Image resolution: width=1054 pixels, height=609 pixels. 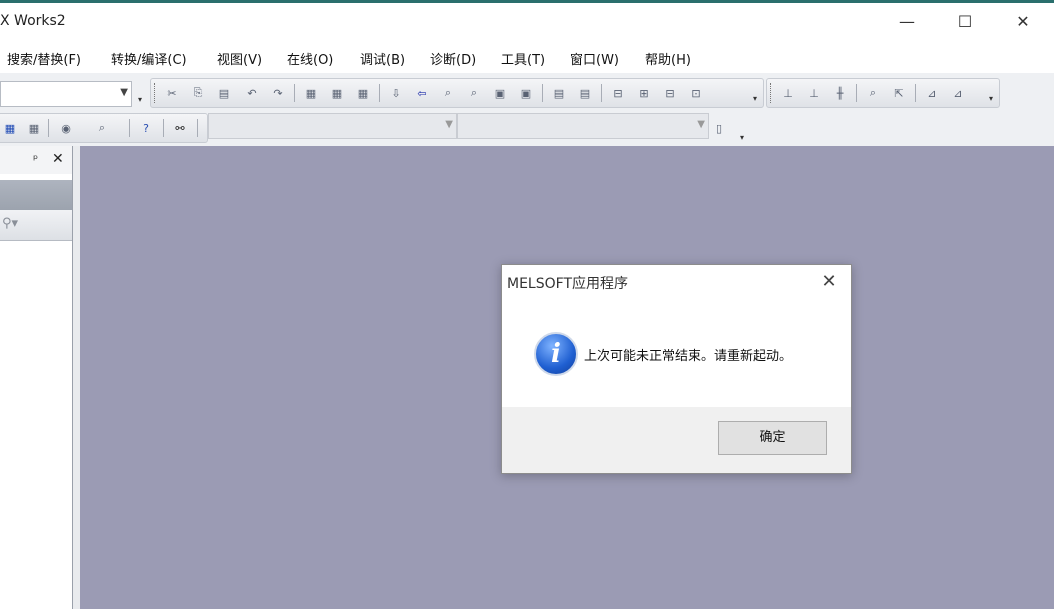 What do you see at coordinates (583, 126) in the screenshot?
I see `search-combo-2: ▼` at bounding box center [583, 126].